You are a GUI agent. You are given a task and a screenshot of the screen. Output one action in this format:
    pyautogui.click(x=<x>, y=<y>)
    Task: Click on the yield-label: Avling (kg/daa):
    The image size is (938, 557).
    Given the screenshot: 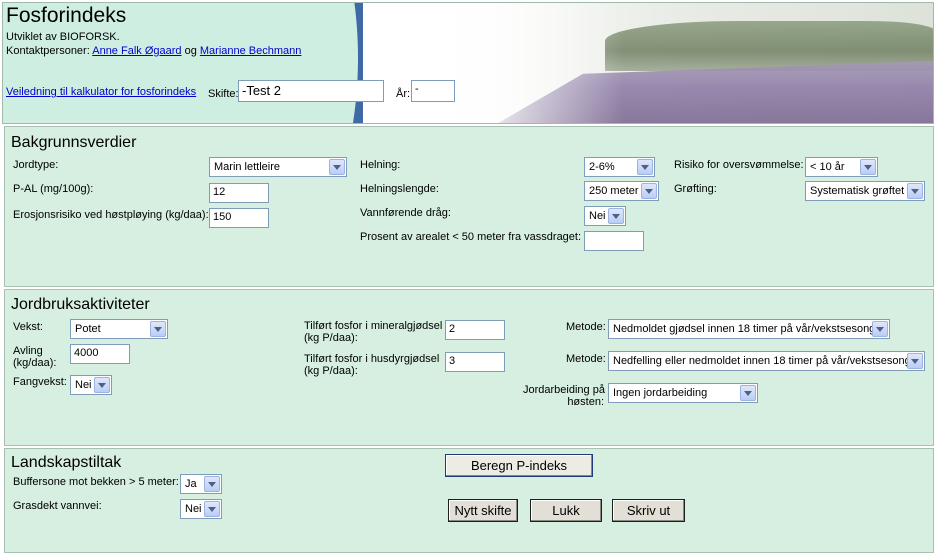 What is the action you would take?
    pyautogui.click(x=34, y=357)
    